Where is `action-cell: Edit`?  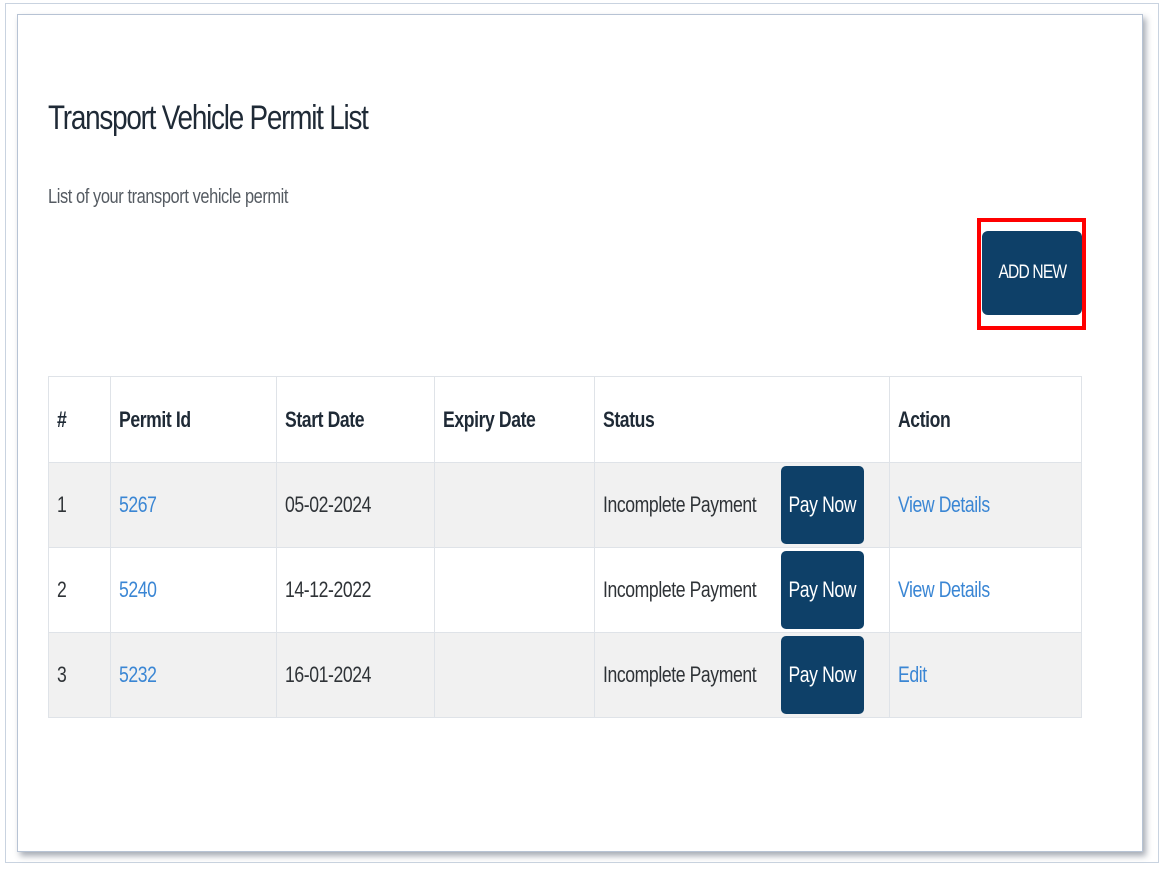 action-cell: Edit is located at coordinates (985, 675).